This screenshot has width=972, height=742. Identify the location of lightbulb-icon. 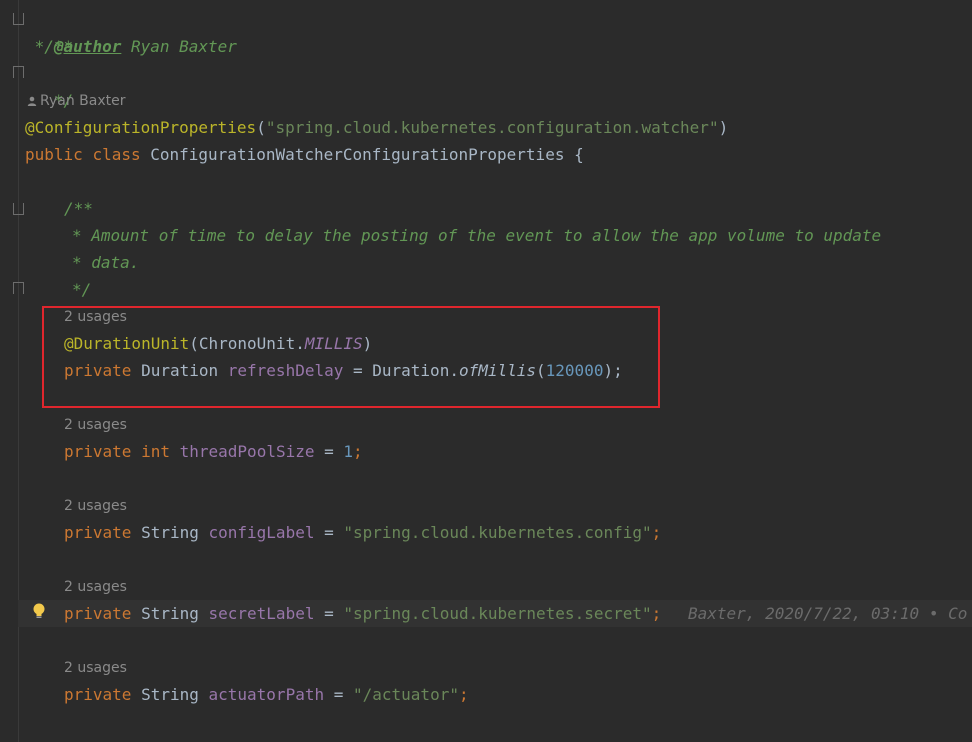
(39, 612).